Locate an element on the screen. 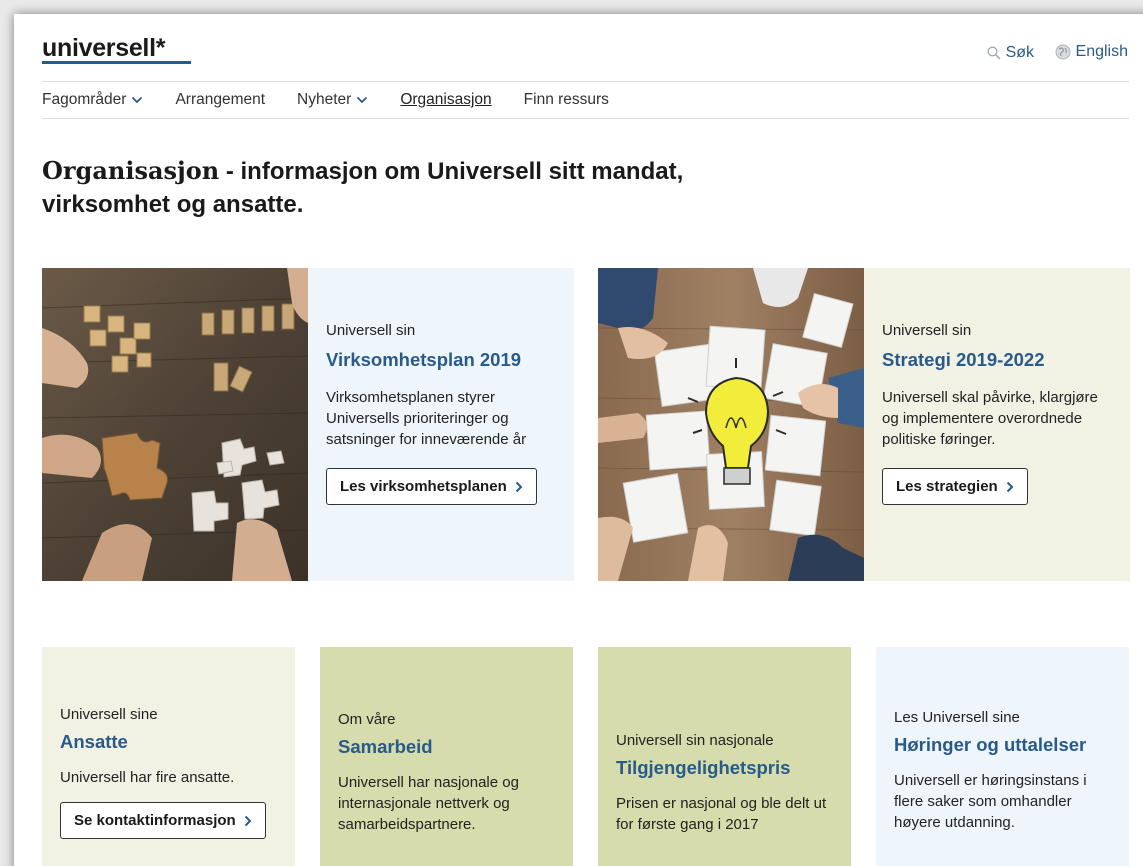  site-logo: universell* is located at coordinates (103, 48).